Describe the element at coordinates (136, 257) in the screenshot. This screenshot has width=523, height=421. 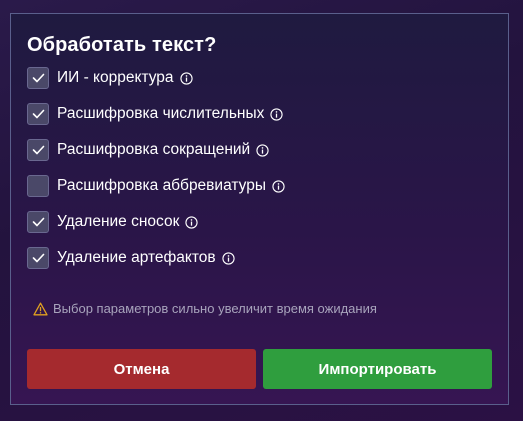
I see `option-label: Удаление артефактов` at that location.